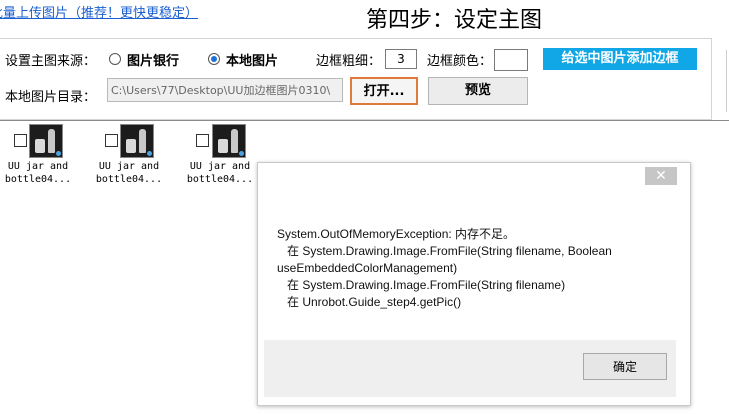  I want to click on source-label: 设置主图来源：, so click(51, 61).